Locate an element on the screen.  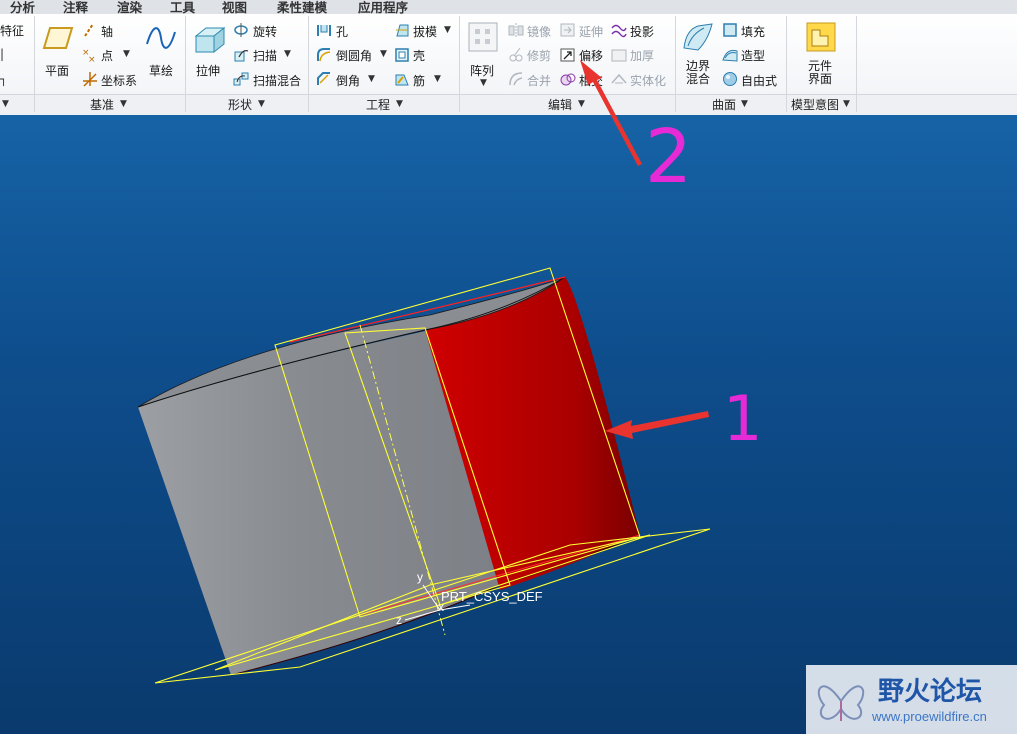
extend-icon is located at coordinates (567, 30).